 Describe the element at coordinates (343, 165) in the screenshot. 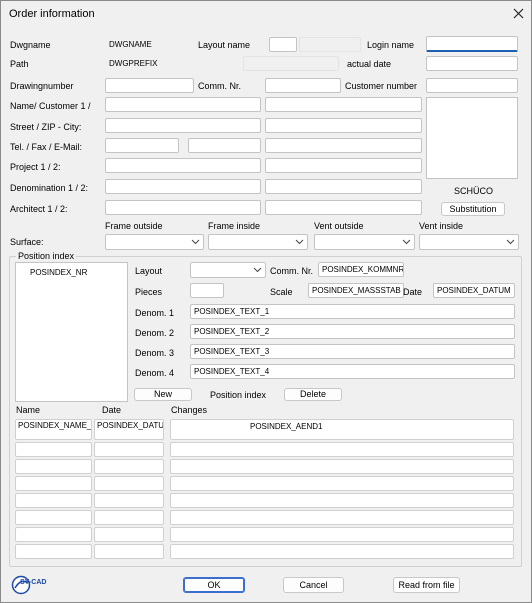

I see `project-2-field` at that location.